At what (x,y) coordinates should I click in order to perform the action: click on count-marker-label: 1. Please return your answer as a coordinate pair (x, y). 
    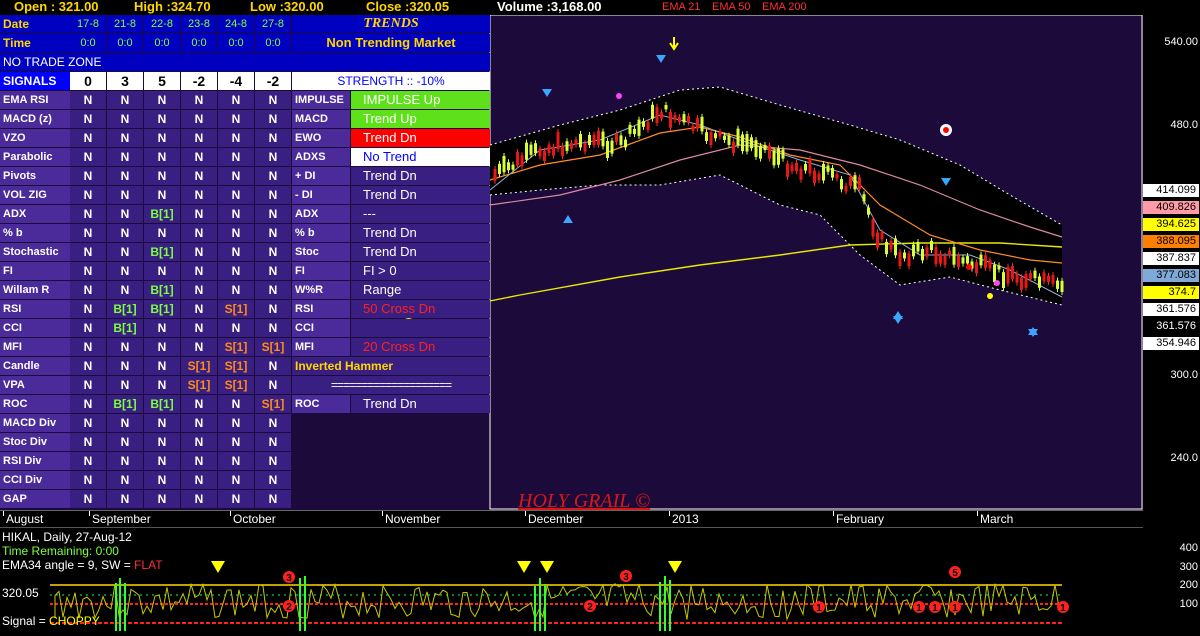
    Looking at the image, I should click on (1063, 608).